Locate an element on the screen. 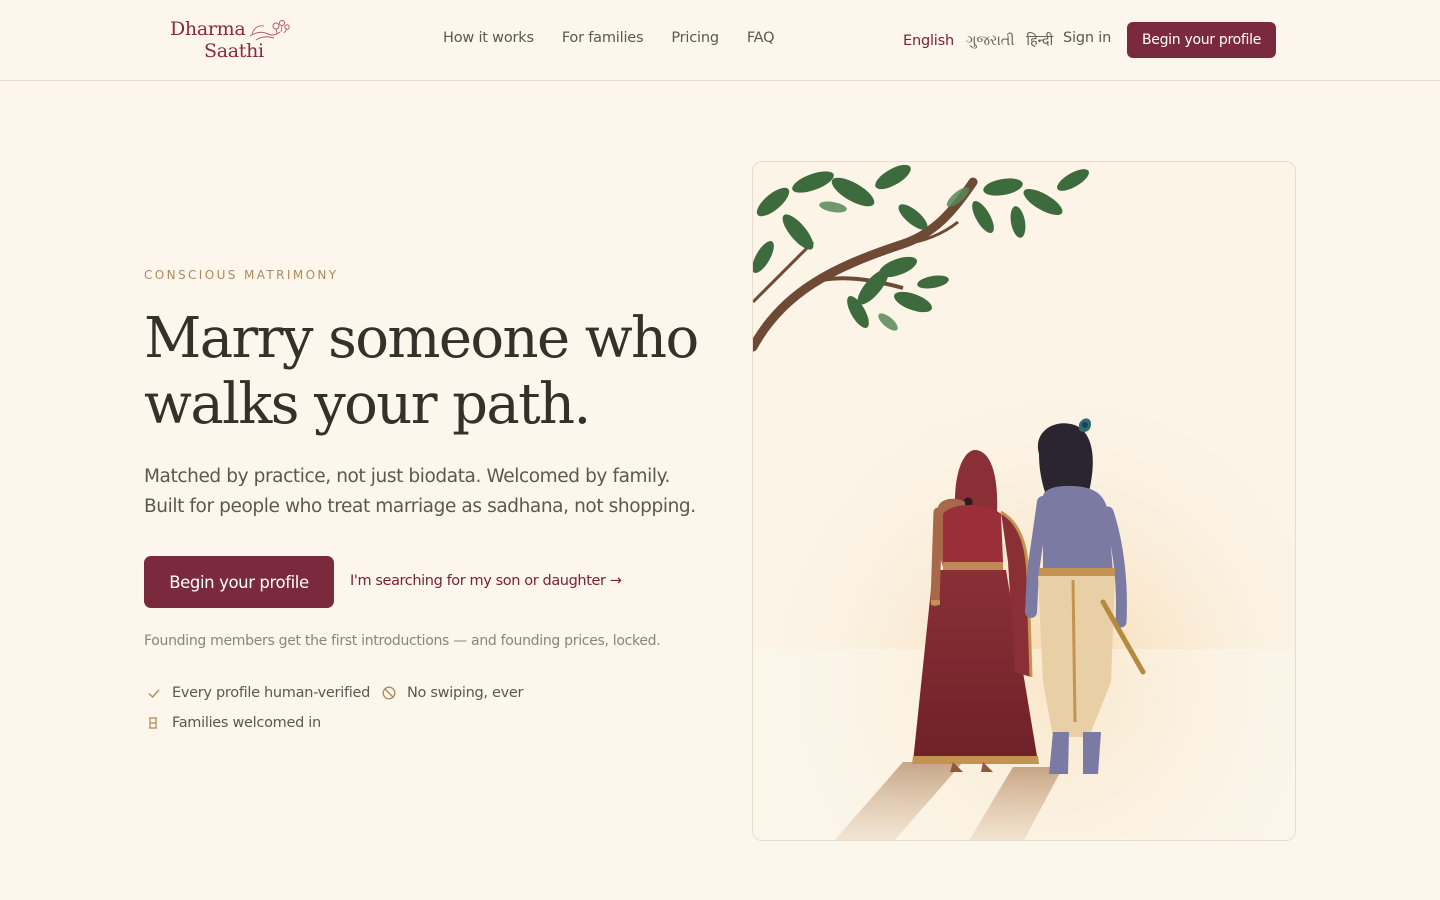 This screenshot has width=1440, height=900. feature-families: Families welcomed in is located at coordinates (233, 723).